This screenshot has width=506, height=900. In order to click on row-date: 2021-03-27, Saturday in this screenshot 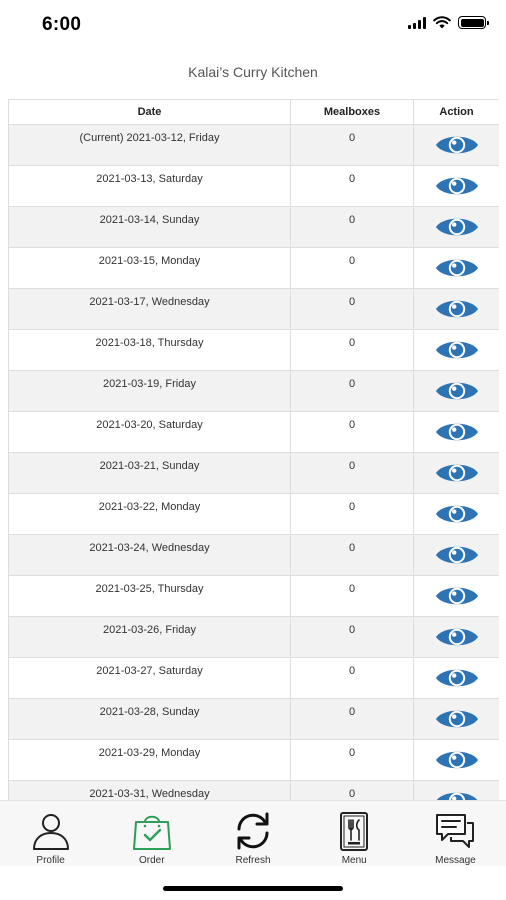, I will do `click(149, 678)`.